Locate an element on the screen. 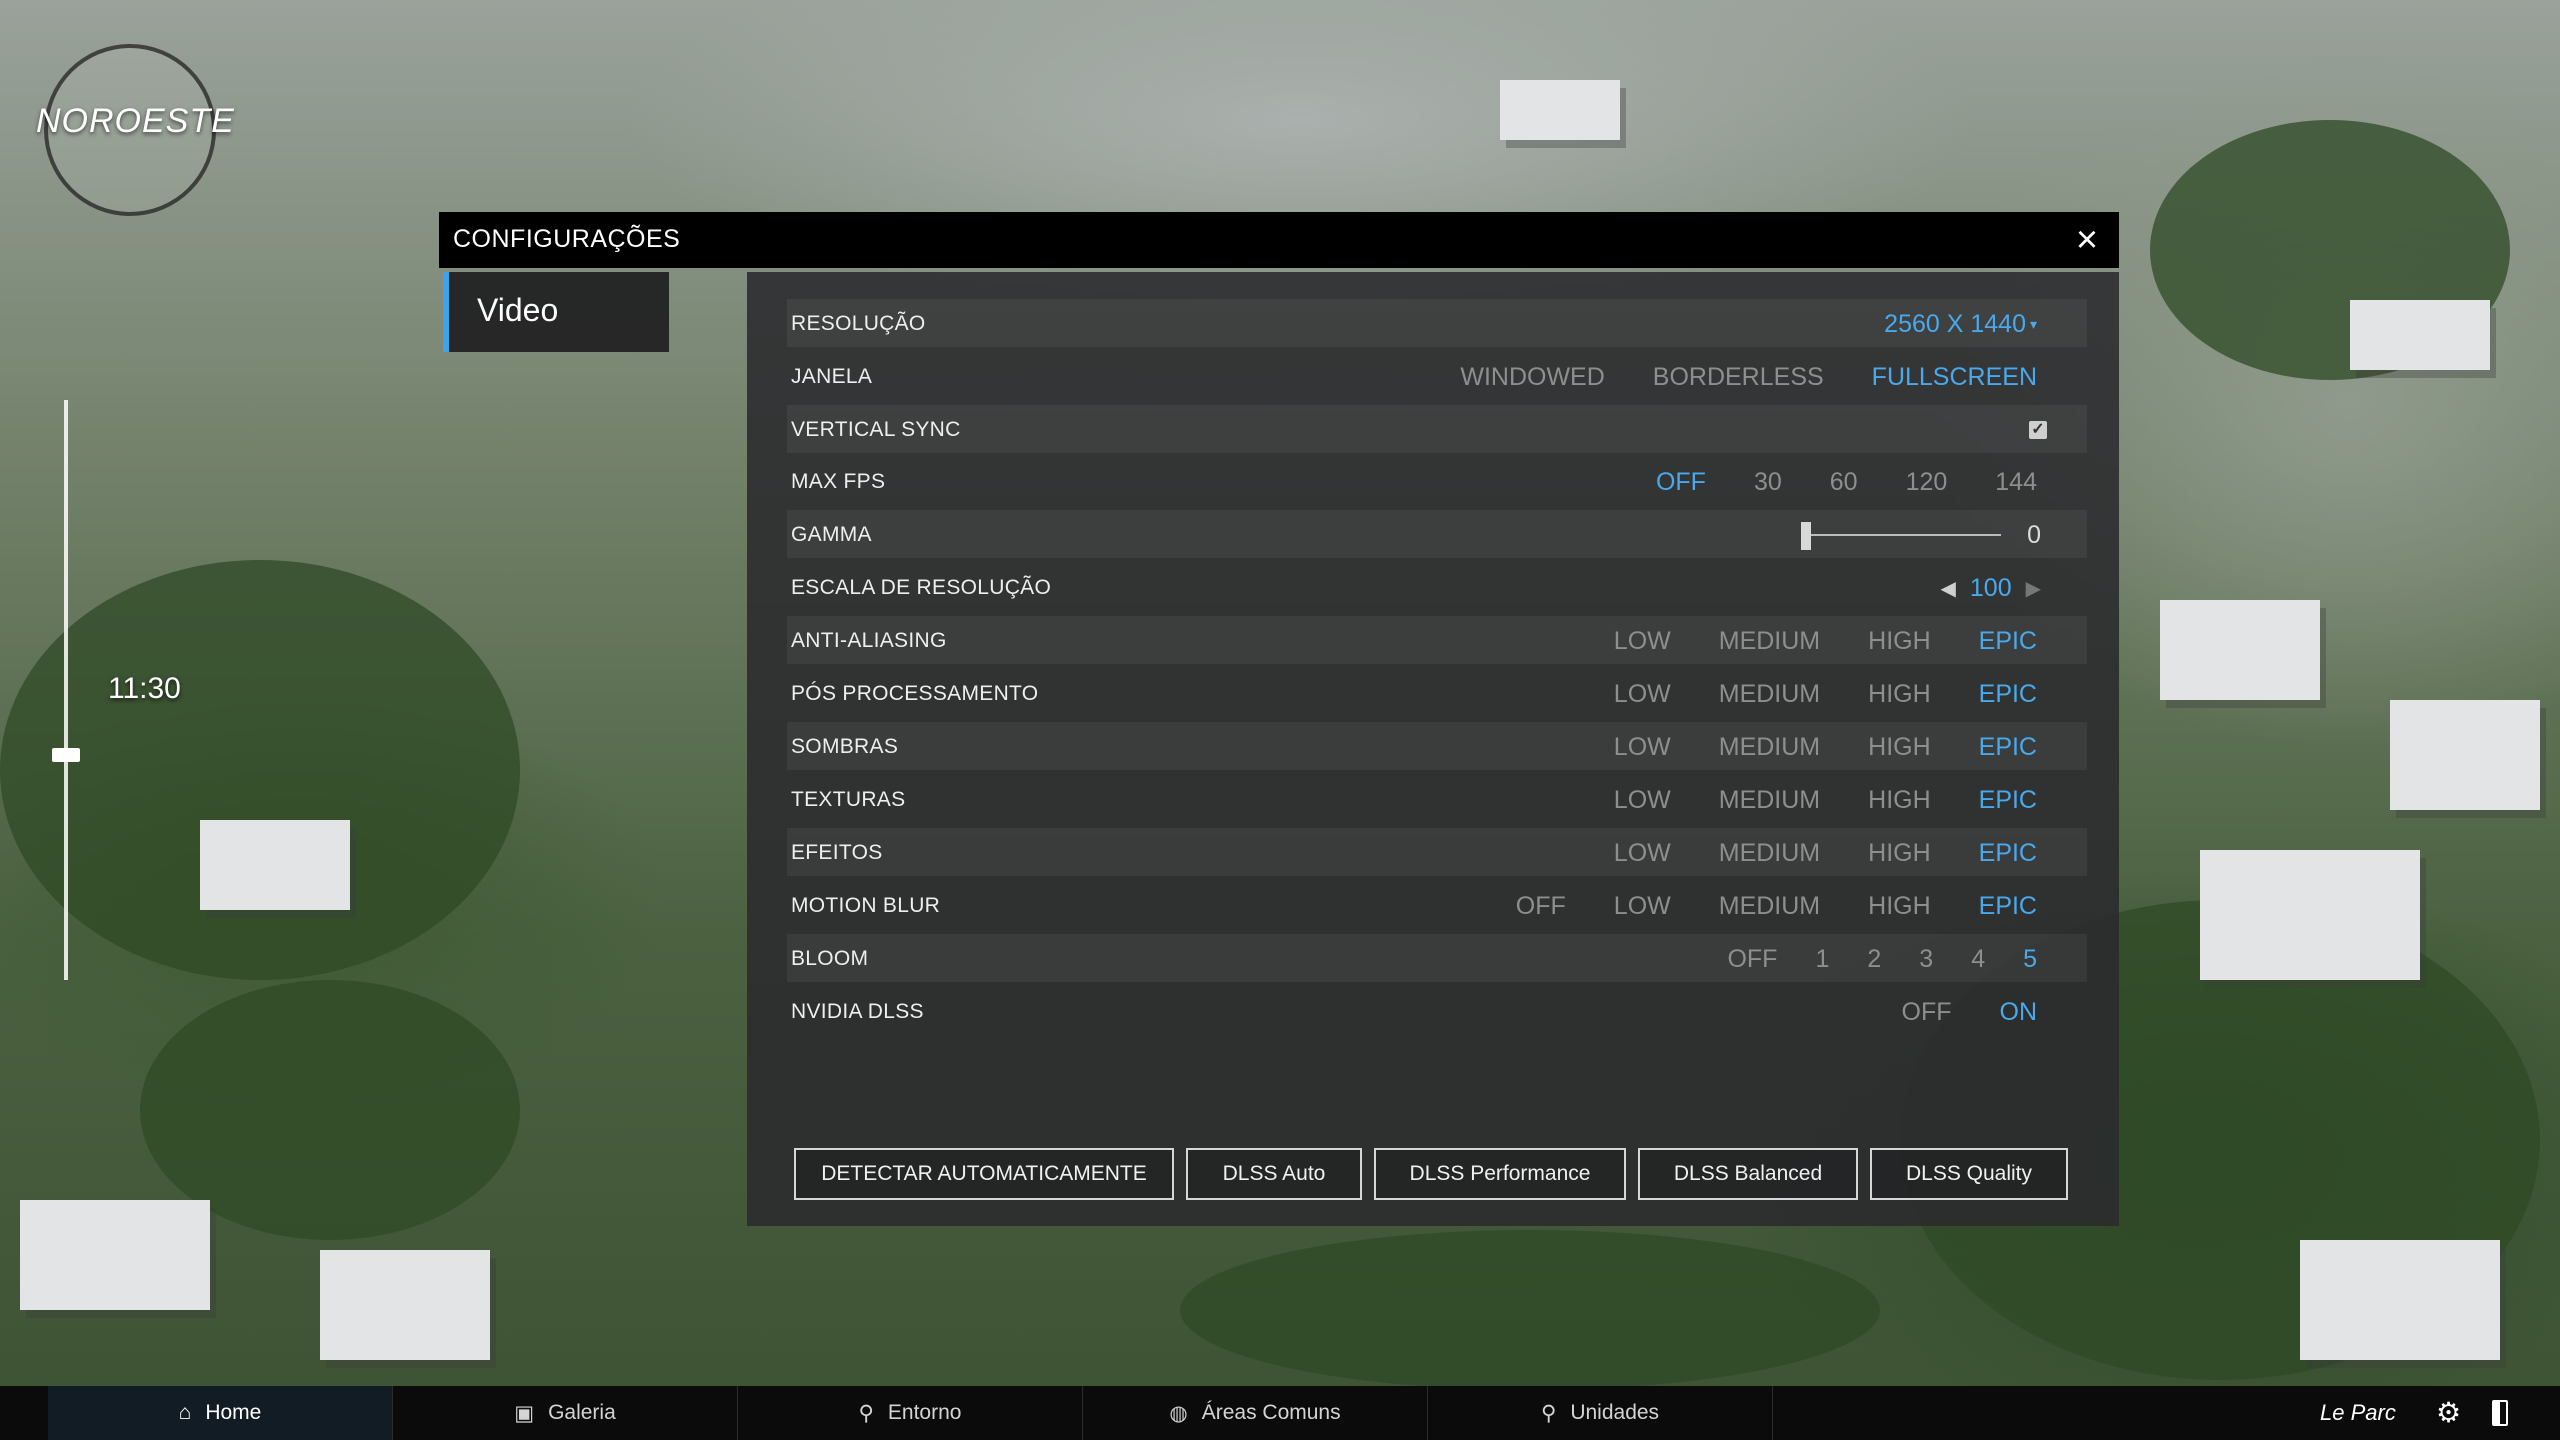 The image size is (2560, 1440). option-sombras-low: LOW is located at coordinates (1642, 747).